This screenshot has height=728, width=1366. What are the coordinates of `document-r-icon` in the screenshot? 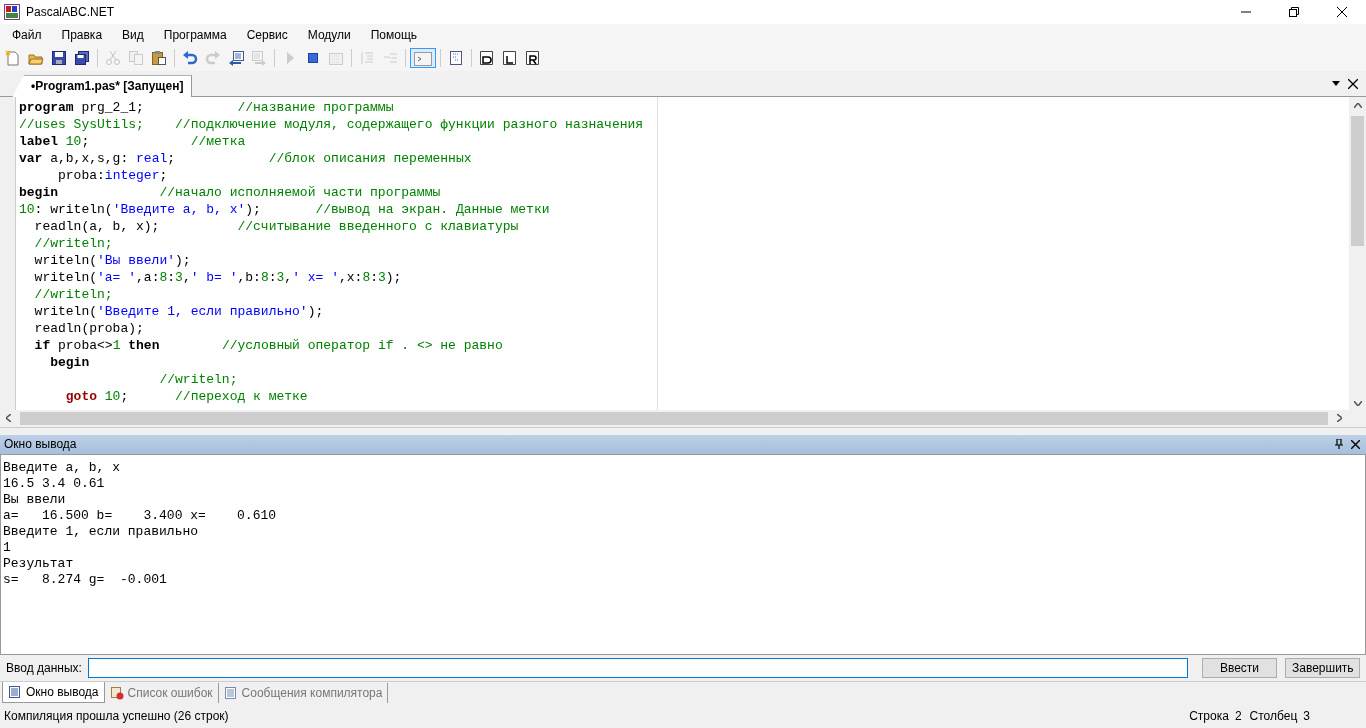 It's located at (533, 58).